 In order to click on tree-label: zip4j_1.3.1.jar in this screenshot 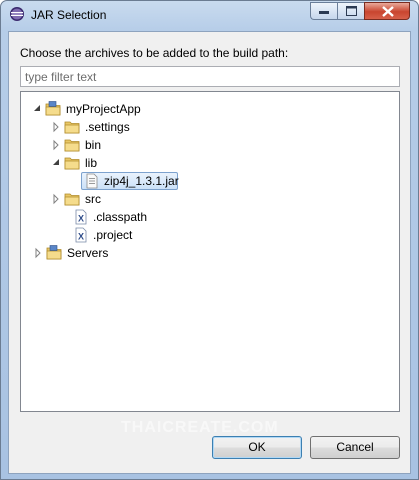, I will do `click(141, 181)`.